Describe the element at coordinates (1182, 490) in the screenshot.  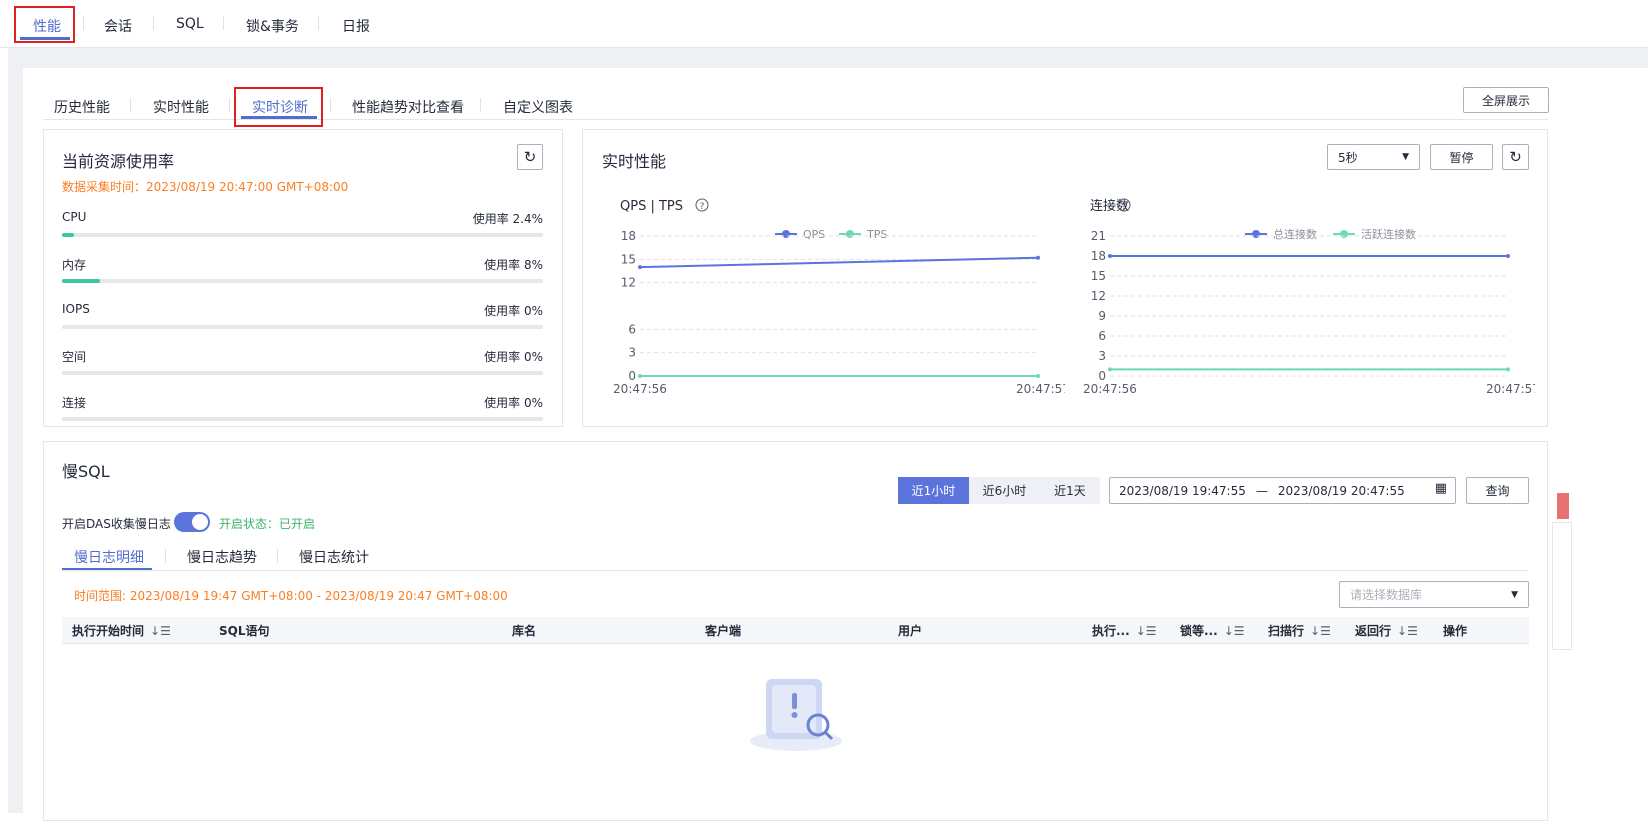
I see `date-start: 2023/08/19 19:47:55` at that location.